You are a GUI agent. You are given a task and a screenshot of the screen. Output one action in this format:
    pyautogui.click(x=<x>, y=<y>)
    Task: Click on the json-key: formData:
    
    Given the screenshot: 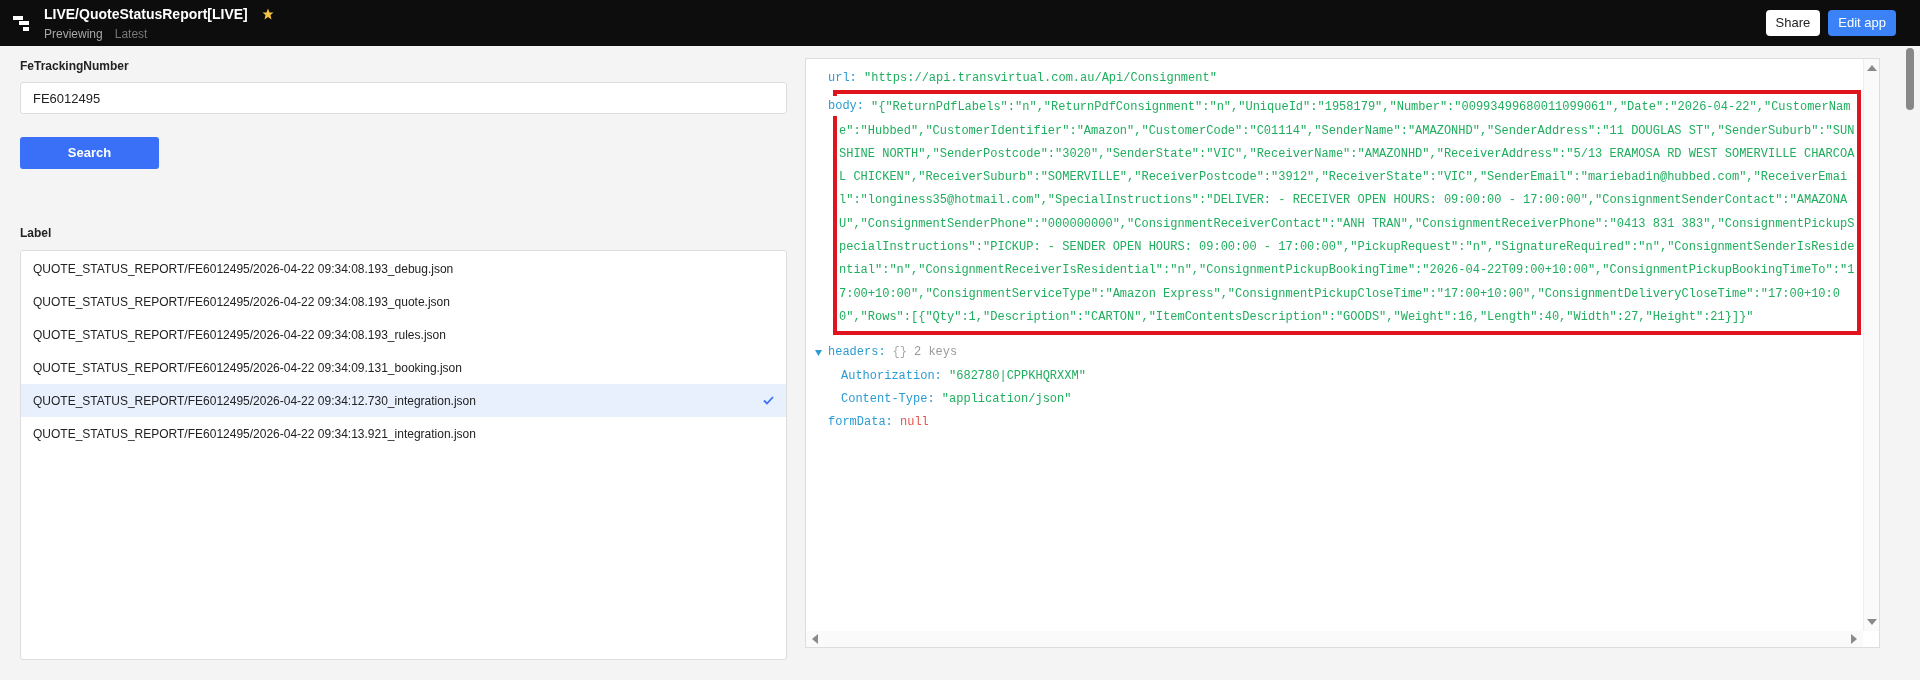 What is the action you would take?
    pyautogui.click(x=860, y=422)
    